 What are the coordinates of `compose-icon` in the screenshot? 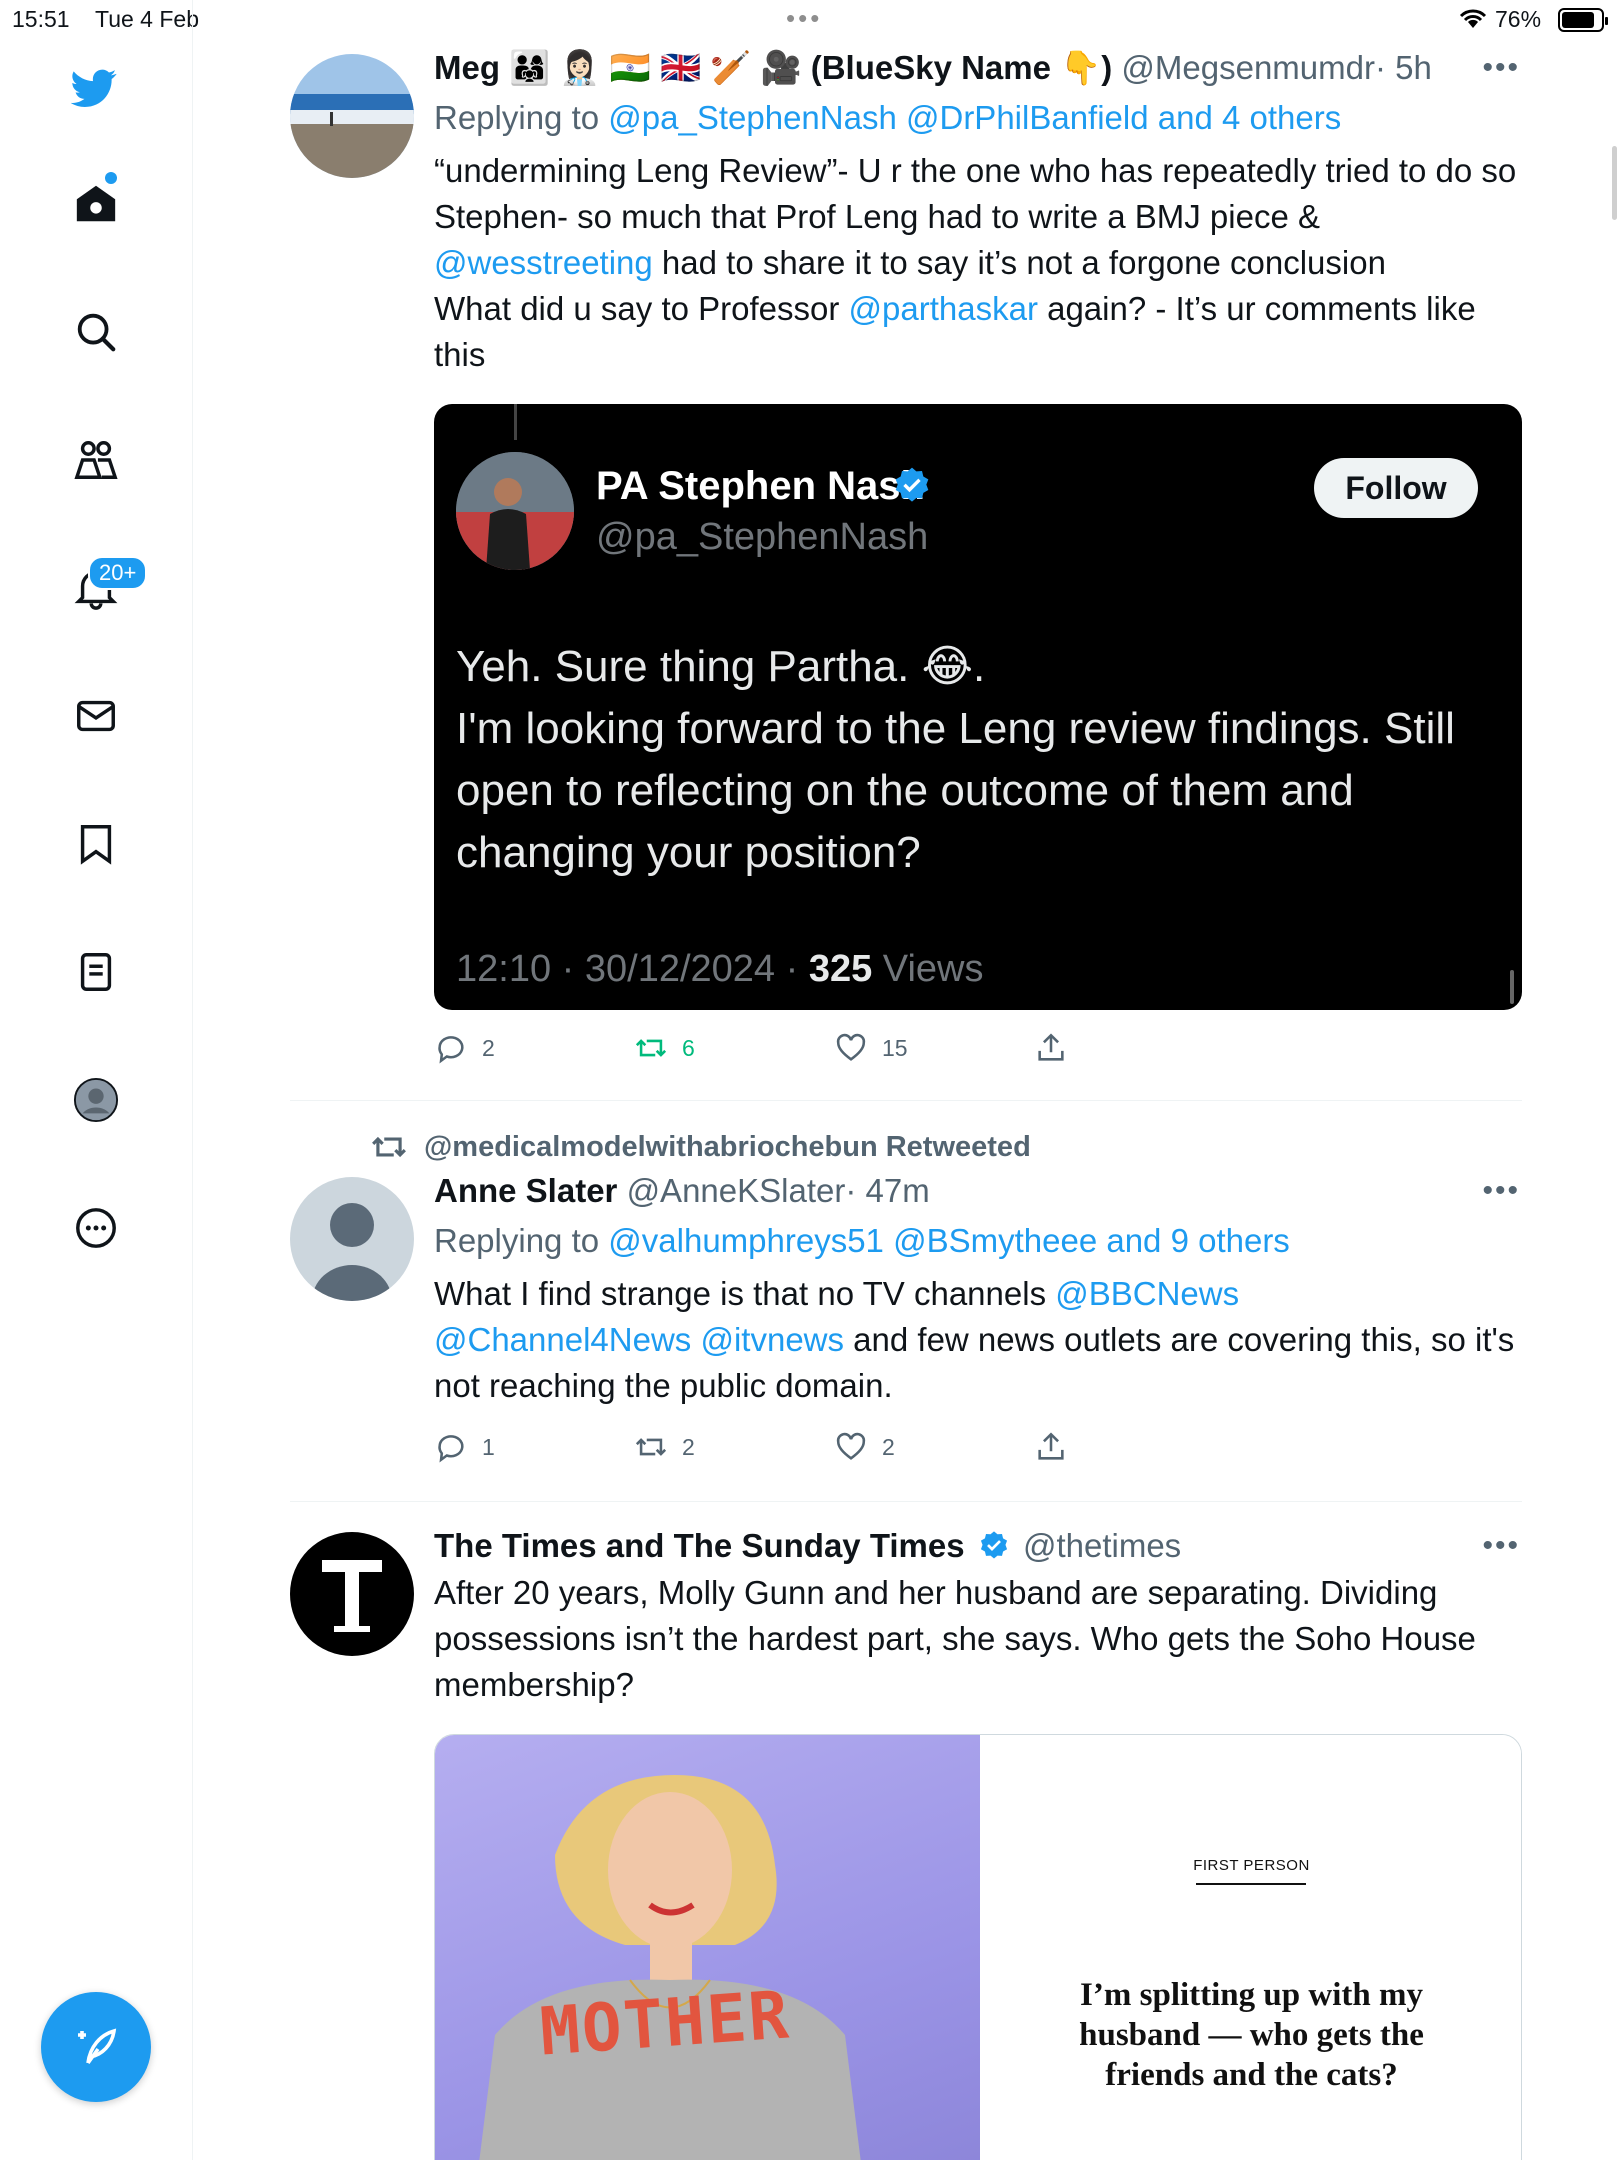 It's located at (97, 2046).